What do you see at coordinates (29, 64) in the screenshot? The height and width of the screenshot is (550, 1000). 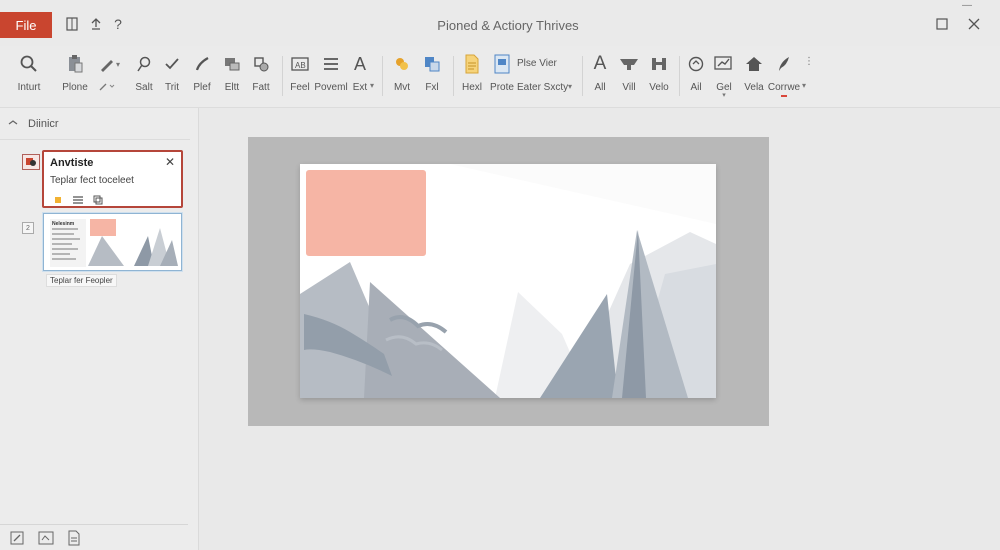 I see `search-icon` at bounding box center [29, 64].